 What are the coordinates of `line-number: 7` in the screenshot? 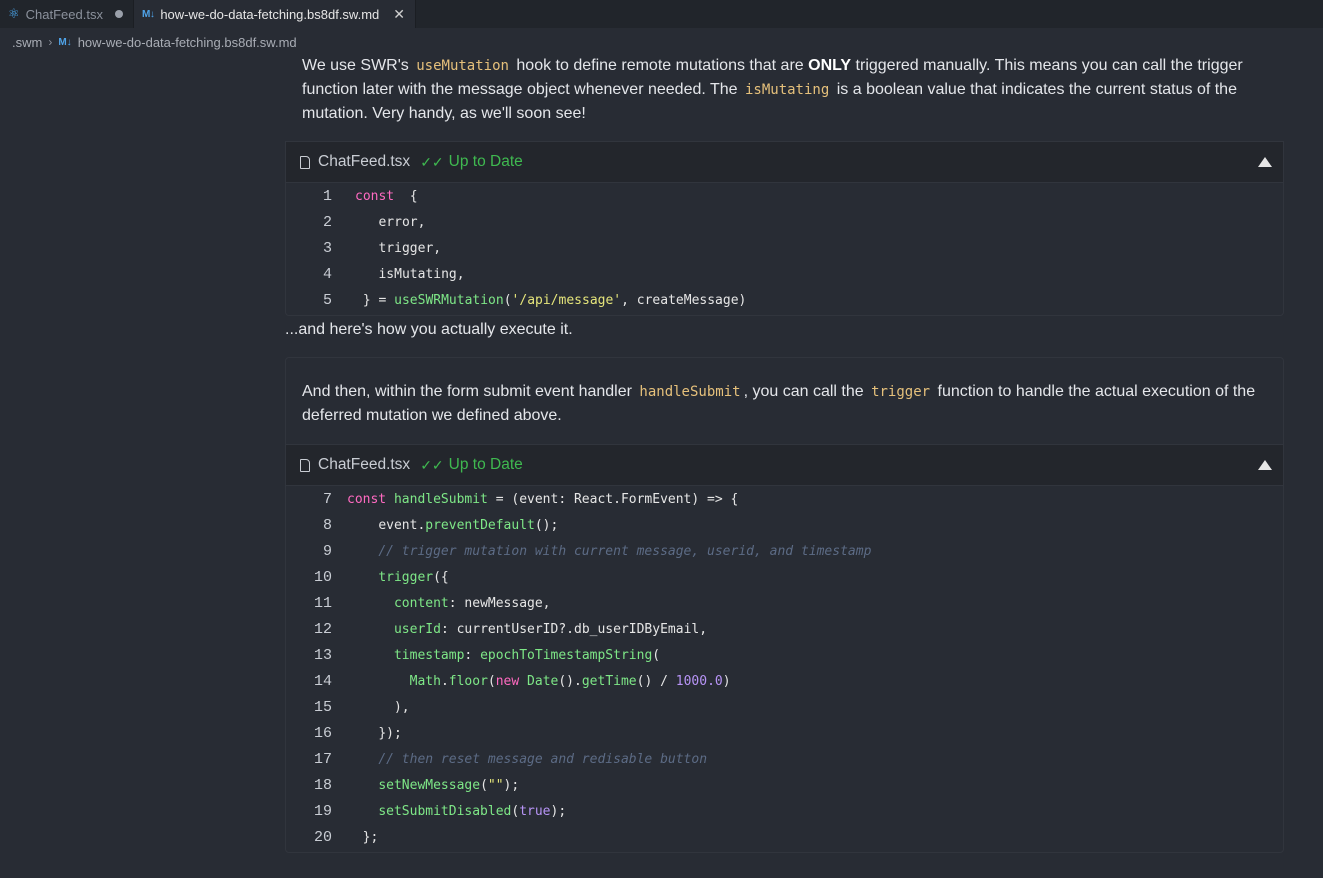 It's located at (327, 499).